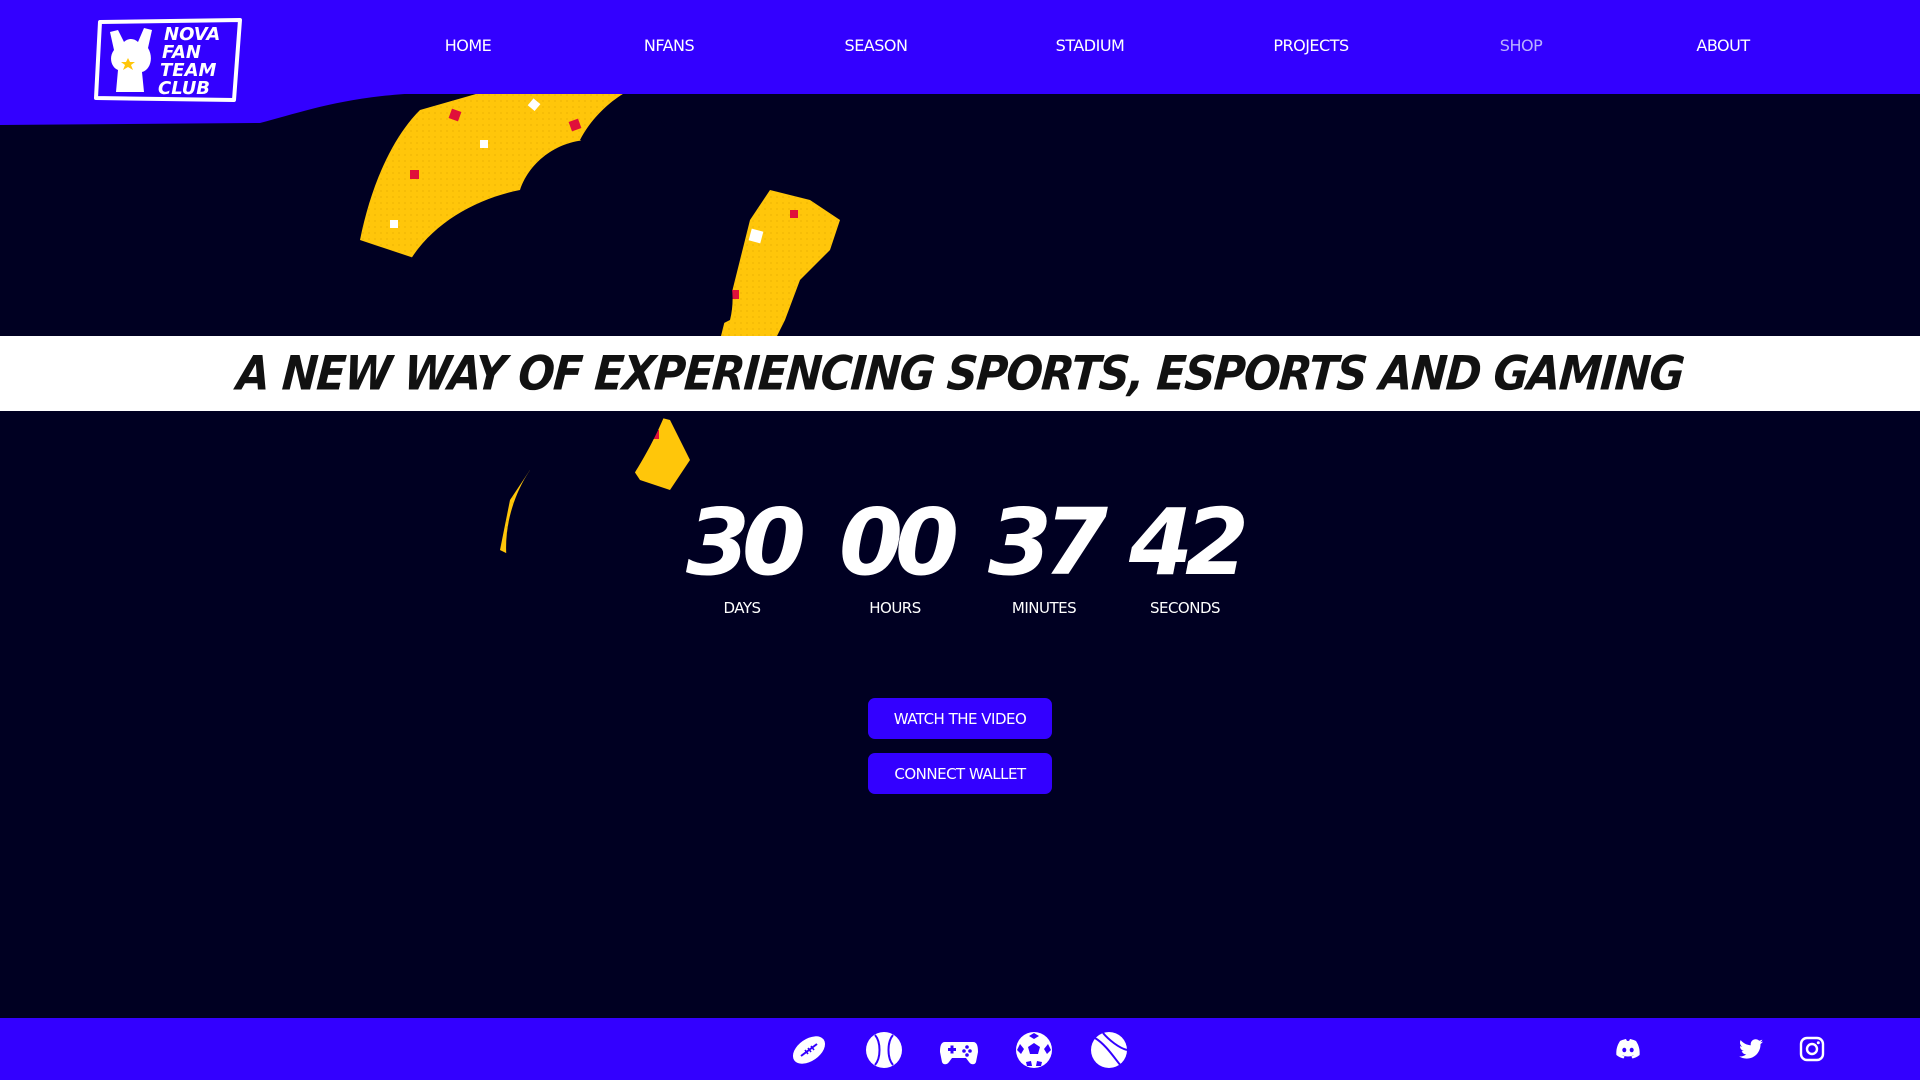 This screenshot has height=1080, width=1920. I want to click on american-football-icon, so click(809, 1050).